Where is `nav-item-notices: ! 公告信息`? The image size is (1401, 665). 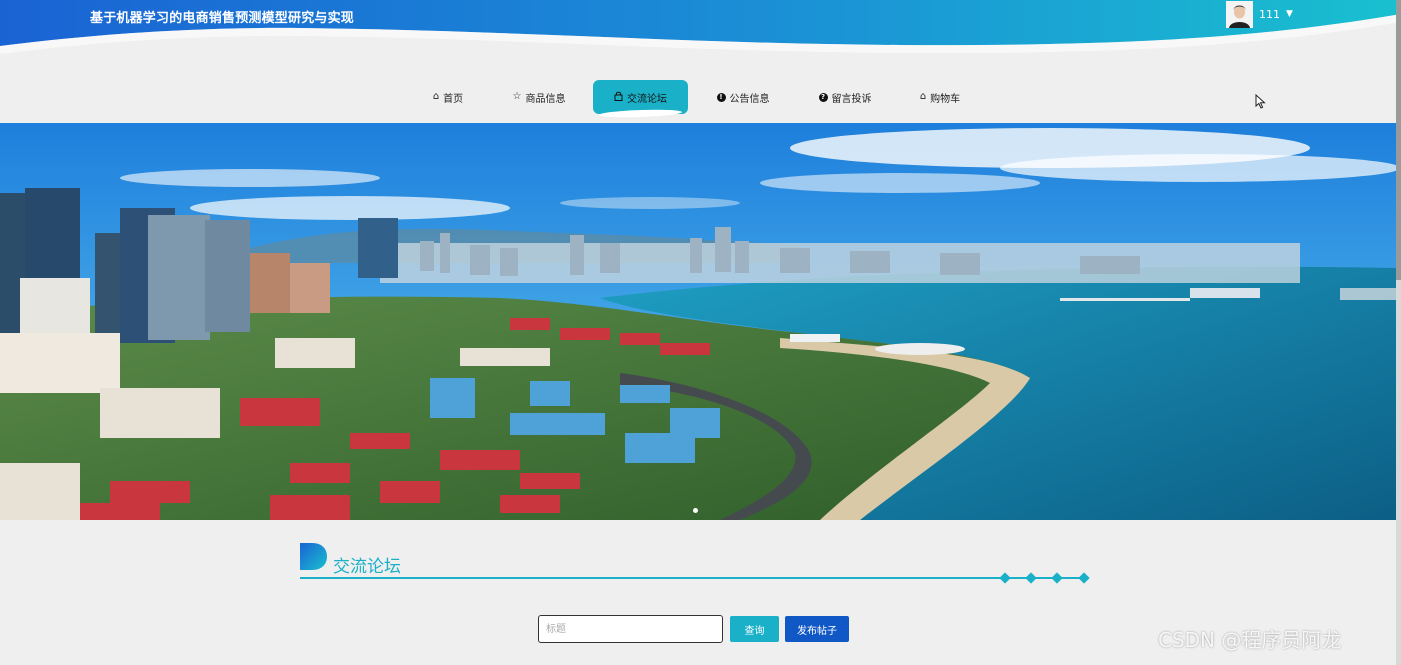 nav-item-notices: ! 公告信息 is located at coordinates (743, 97).